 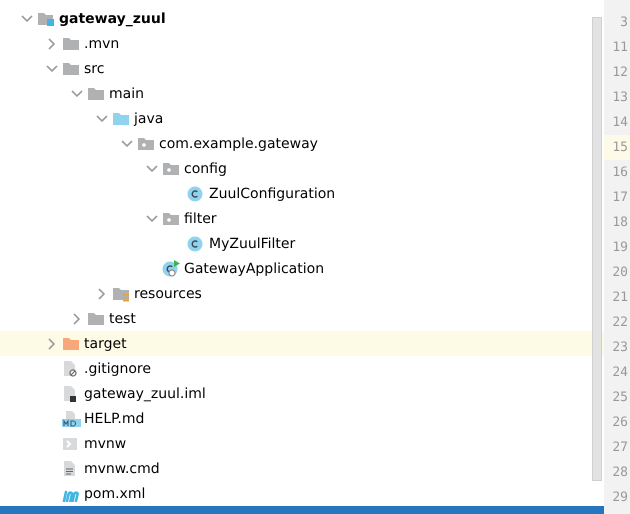 I want to click on tree-item: HELP.md, so click(x=295, y=418).